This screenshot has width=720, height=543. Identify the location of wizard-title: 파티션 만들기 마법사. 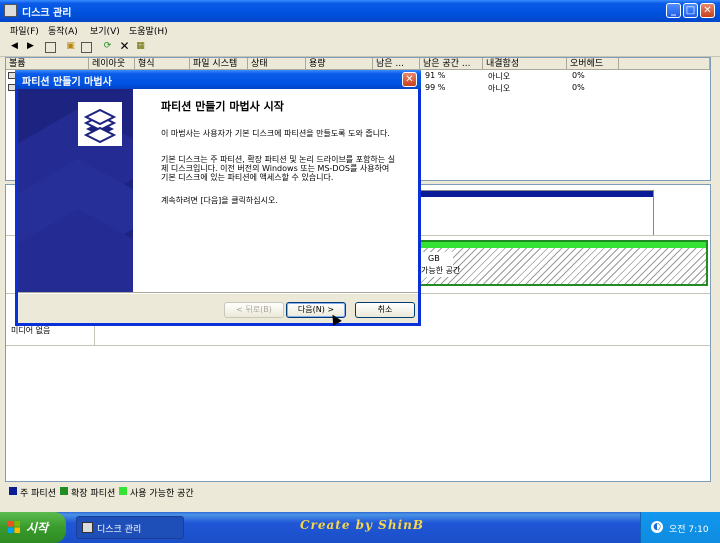
(67, 82).